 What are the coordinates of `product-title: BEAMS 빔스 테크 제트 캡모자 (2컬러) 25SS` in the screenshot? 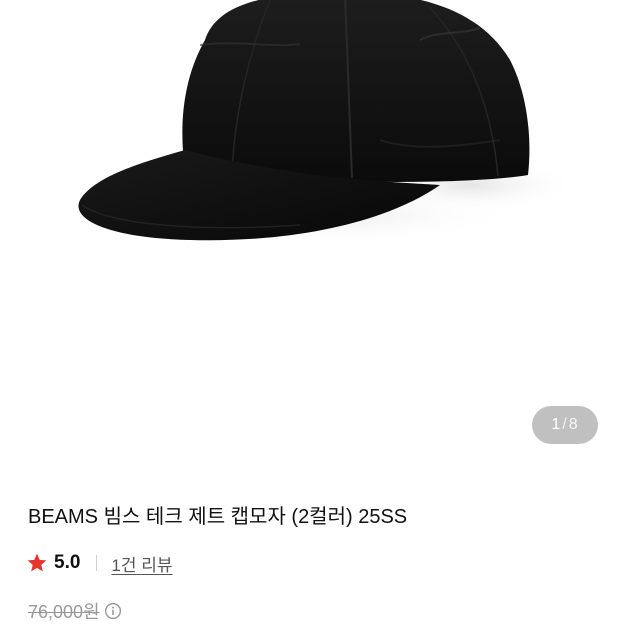 It's located at (218, 517).